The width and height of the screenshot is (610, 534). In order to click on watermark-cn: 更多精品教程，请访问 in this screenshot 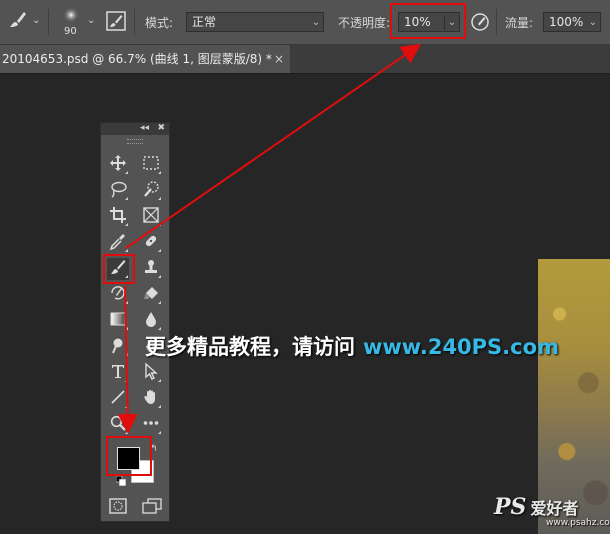, I will do `click(250, 347)`.